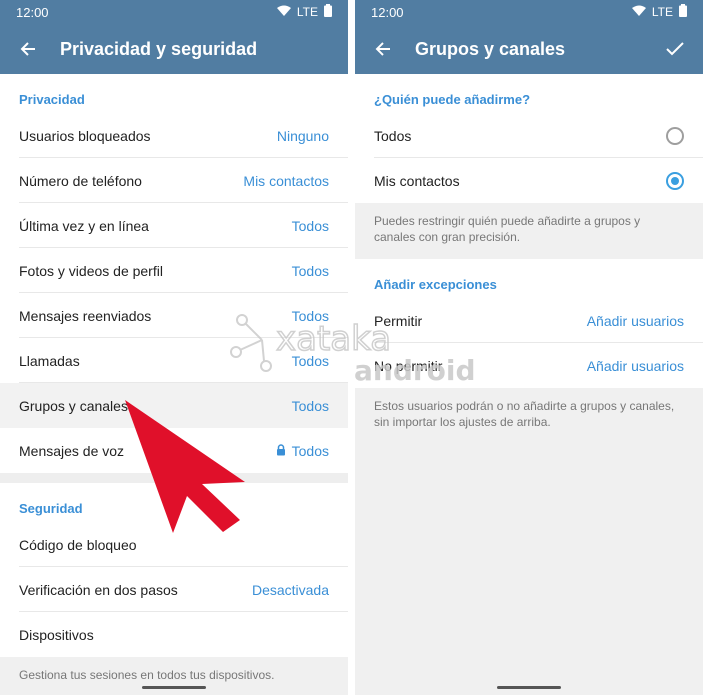 Image resolution: width=703 pixels, height=695 pixels. I want to click on radio-button-off, so click(675, 135).